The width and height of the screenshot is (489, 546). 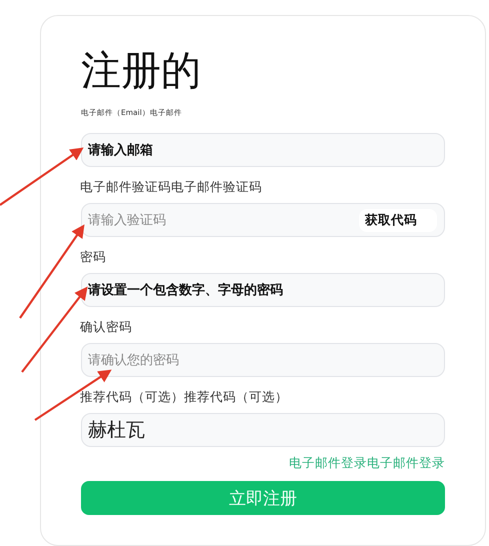 I want to click on input-field: 请确认您的密码, so click(x=263, y=360).